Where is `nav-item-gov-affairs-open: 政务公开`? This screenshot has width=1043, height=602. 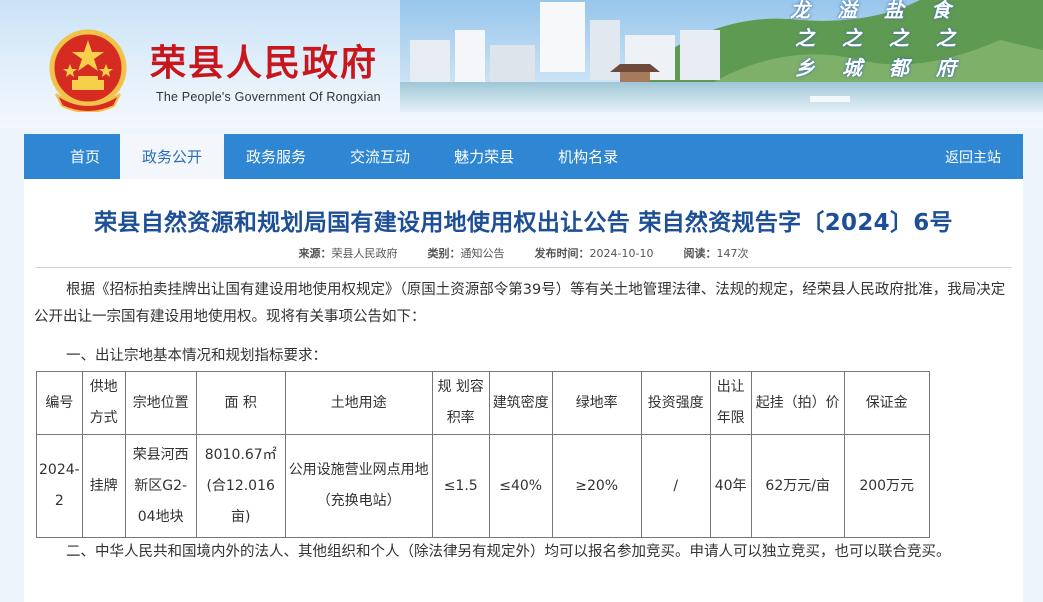 nav-item-gov-affairs-open: 政务公开 is located at coordinates (172, 156).